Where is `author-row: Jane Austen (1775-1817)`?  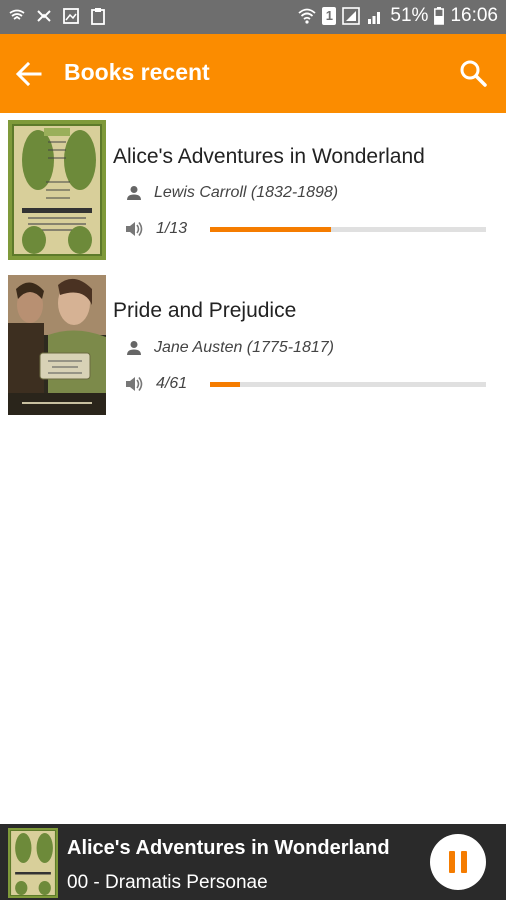
author-row: Jane Austen (1775-1817) is located at coordinates (230, 348).